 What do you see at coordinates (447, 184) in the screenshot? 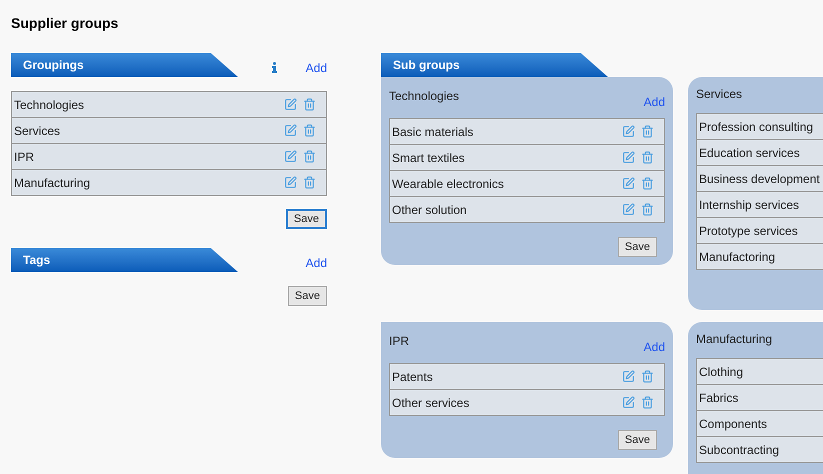
I see `list-item-label: Wearable electronics` at bounding box center [447, 184].